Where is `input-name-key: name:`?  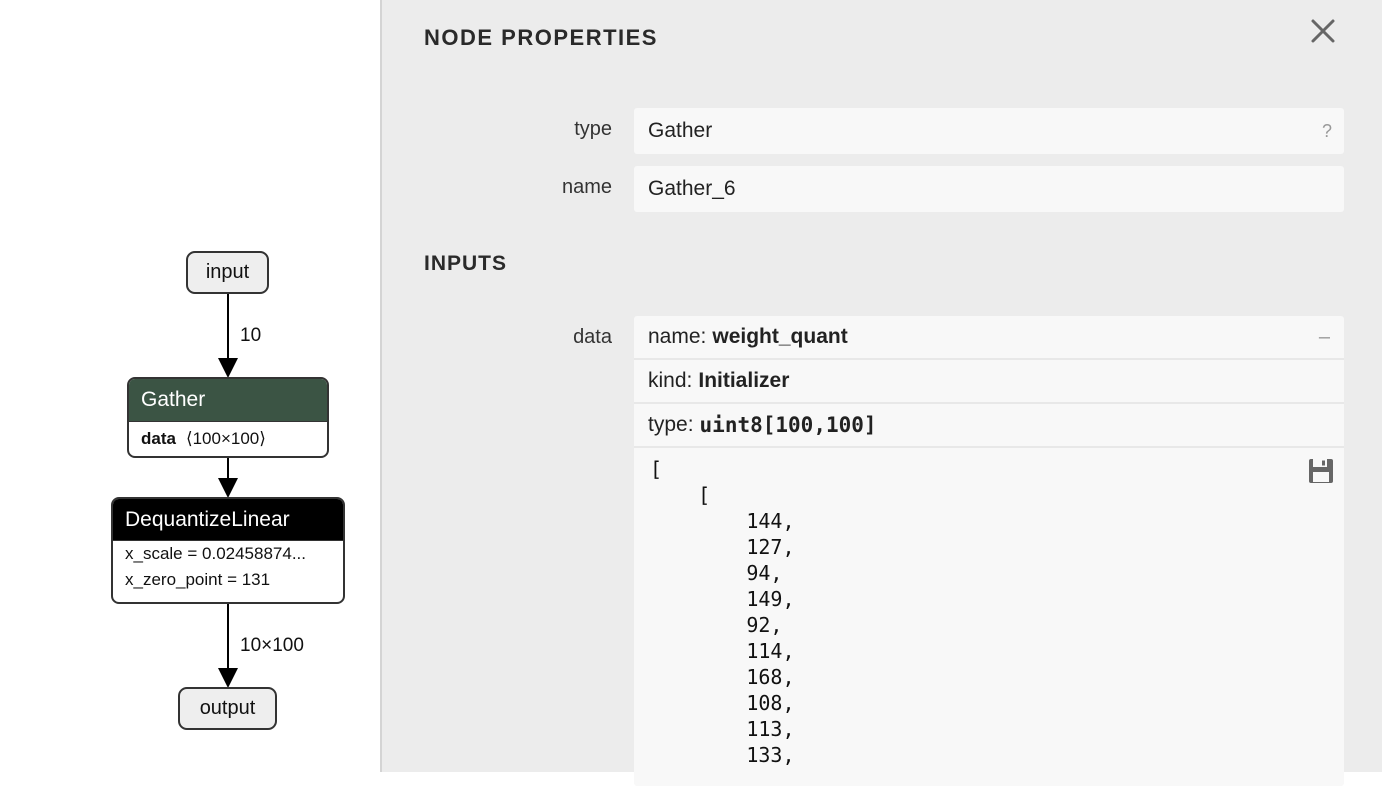 input-name-key: name: is located at coordinates (677, 336).